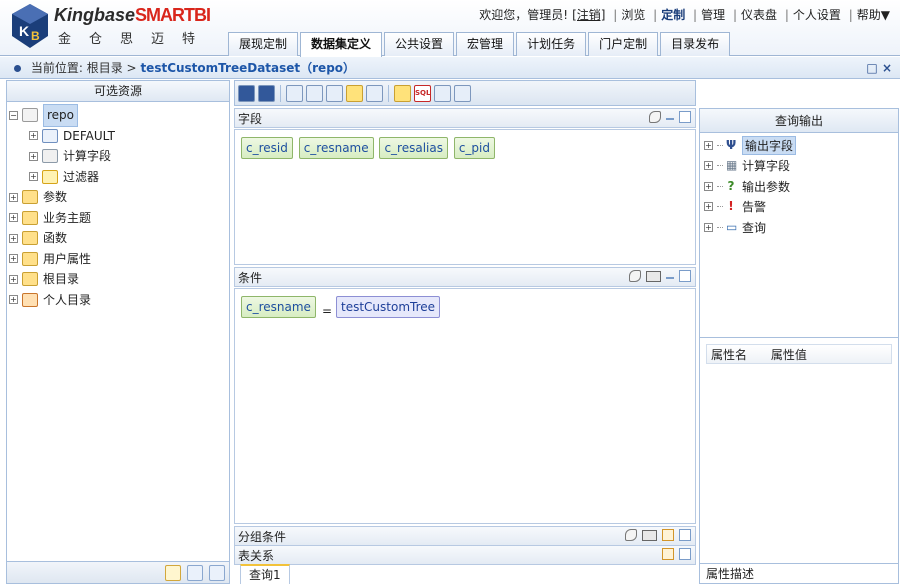 The height and width of the screenshot is (584, 900). I want to click on tree-node-parameters: + 参数, so click(118, 197).